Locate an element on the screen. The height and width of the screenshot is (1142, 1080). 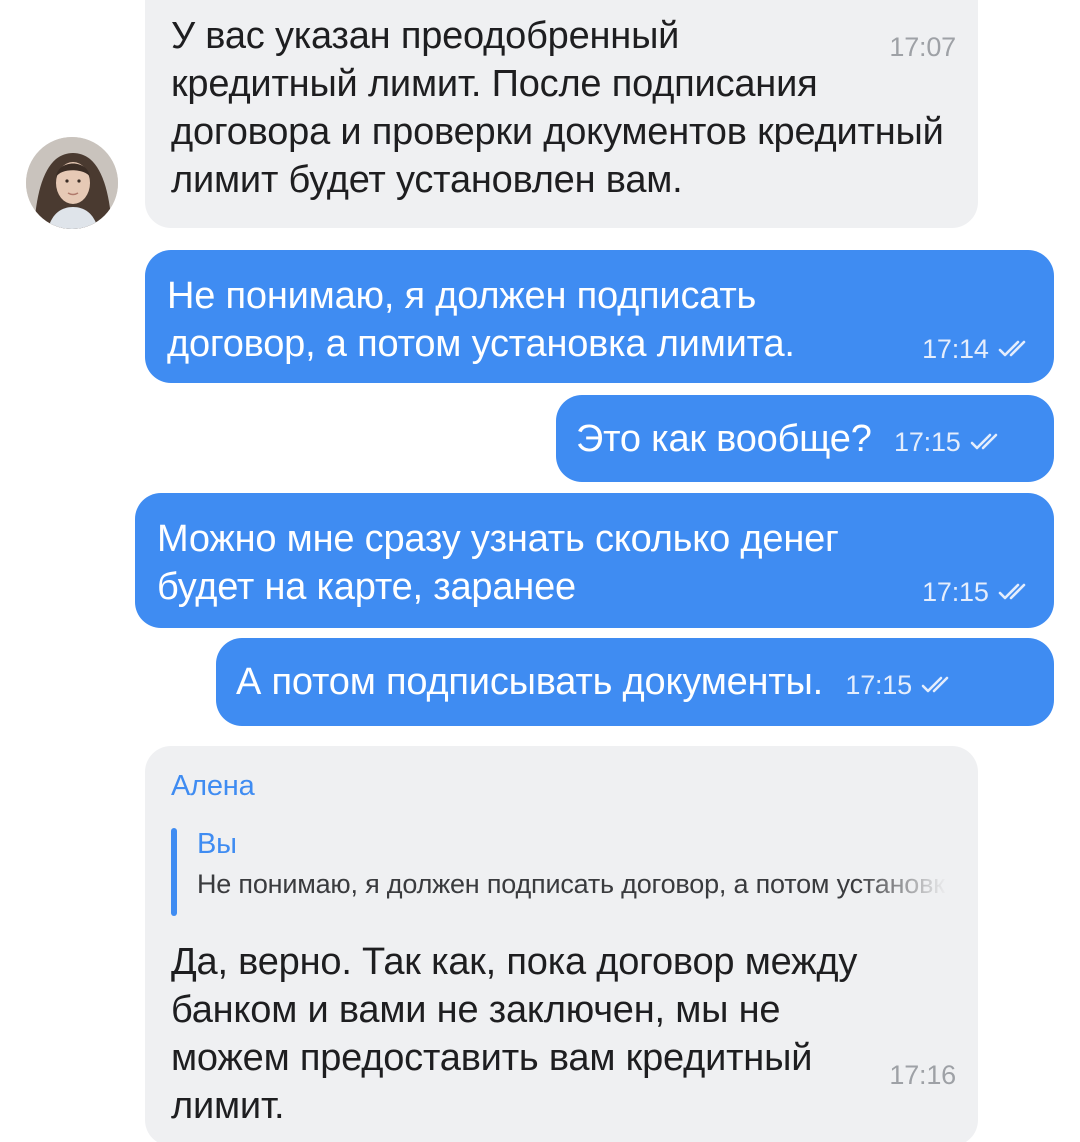
outgoing-message: А потом подписывать документы. 17:15 is located at coordinates (635, 682).